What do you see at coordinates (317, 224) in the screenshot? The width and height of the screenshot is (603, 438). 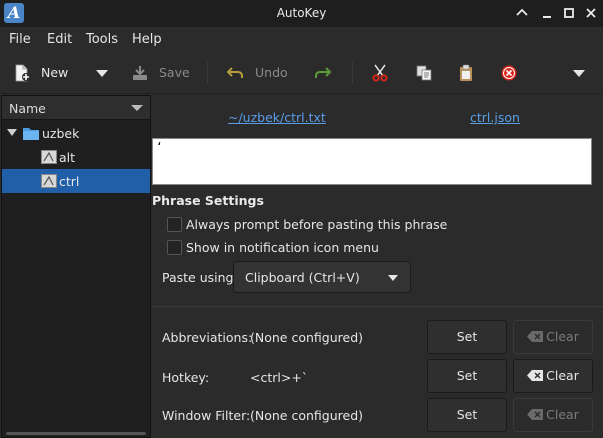 I see `always-prompt-label: Always prompt before pasting this phrase` at bounding box center [317, 224].